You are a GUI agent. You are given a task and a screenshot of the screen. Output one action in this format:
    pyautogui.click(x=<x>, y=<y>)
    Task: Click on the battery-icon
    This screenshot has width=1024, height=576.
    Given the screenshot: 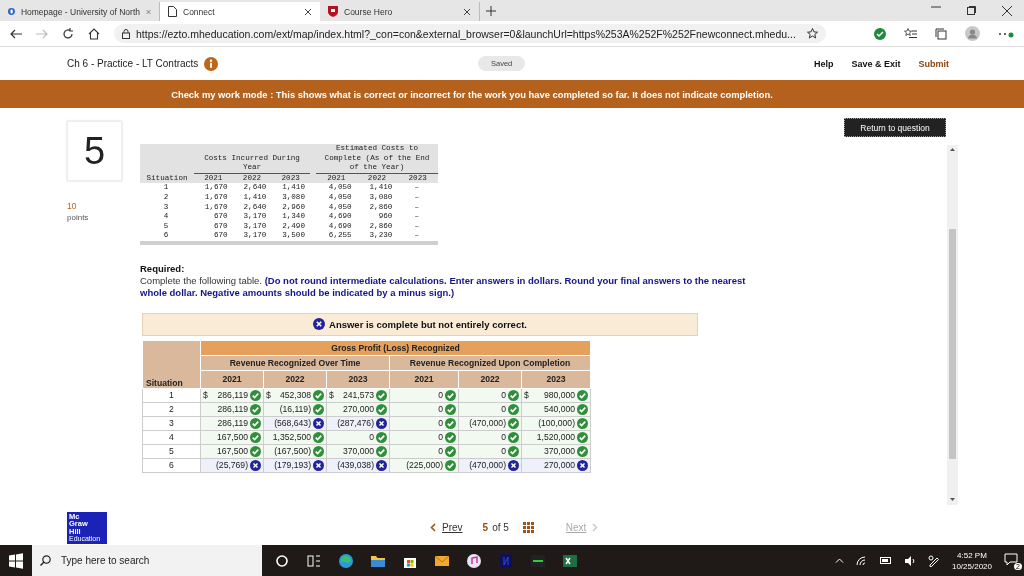 What is the action you would take?
    pyautogui.click(x=885, y=560)
    